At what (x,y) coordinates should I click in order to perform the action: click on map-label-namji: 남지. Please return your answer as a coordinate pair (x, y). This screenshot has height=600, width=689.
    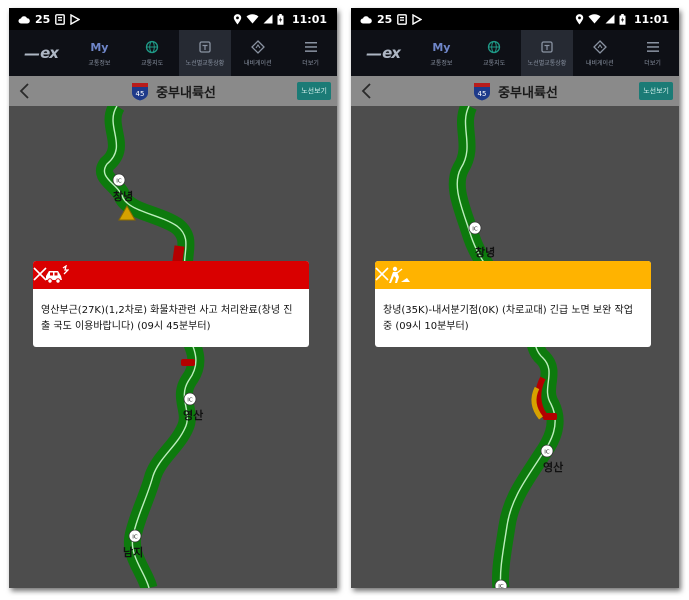
    Looking at the image, I should click on (133, 552).